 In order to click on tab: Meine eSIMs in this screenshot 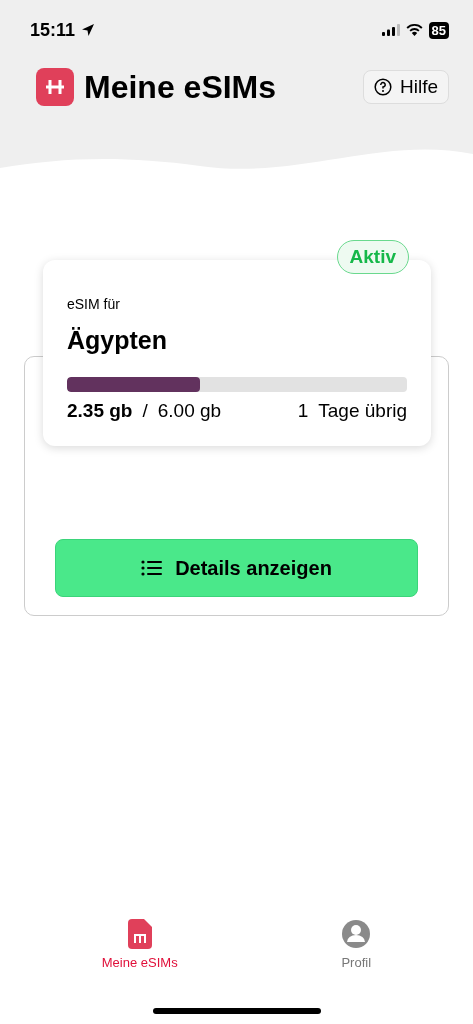, I will do `click(139, 953)`.